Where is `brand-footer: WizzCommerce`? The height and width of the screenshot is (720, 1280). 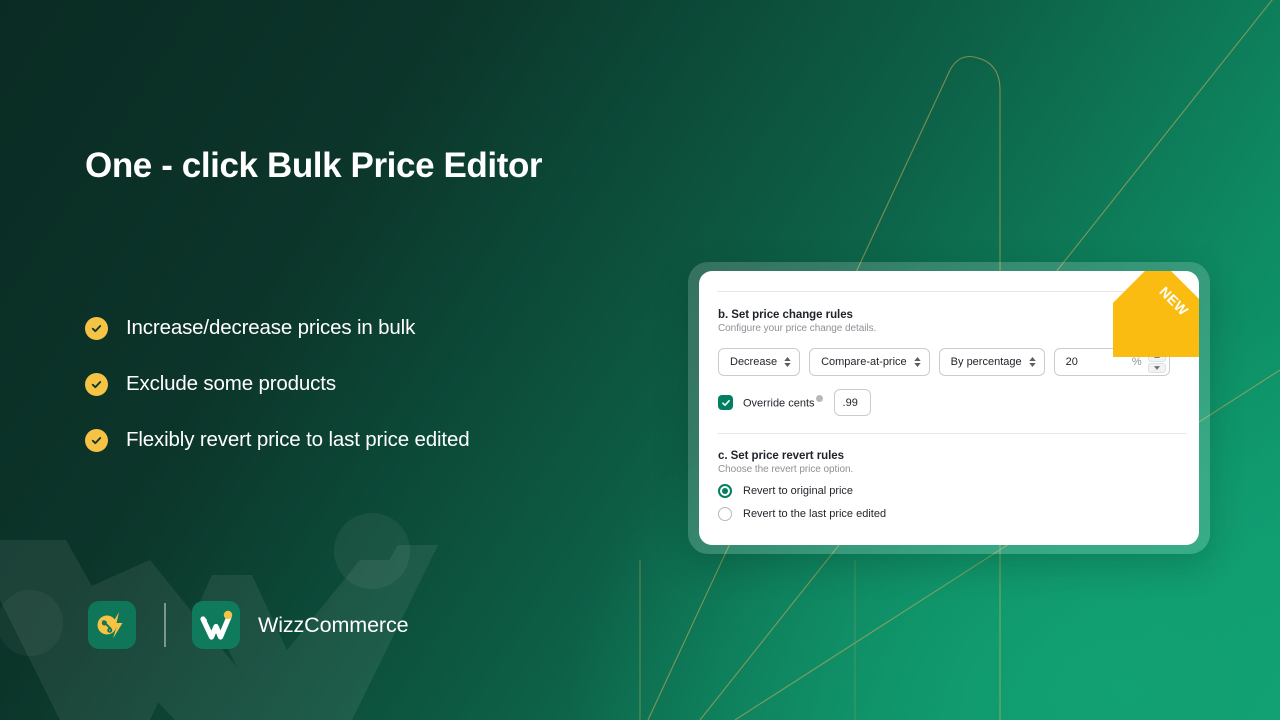 brand-footer: WizzCommerce is located at coordinates (248, 625).